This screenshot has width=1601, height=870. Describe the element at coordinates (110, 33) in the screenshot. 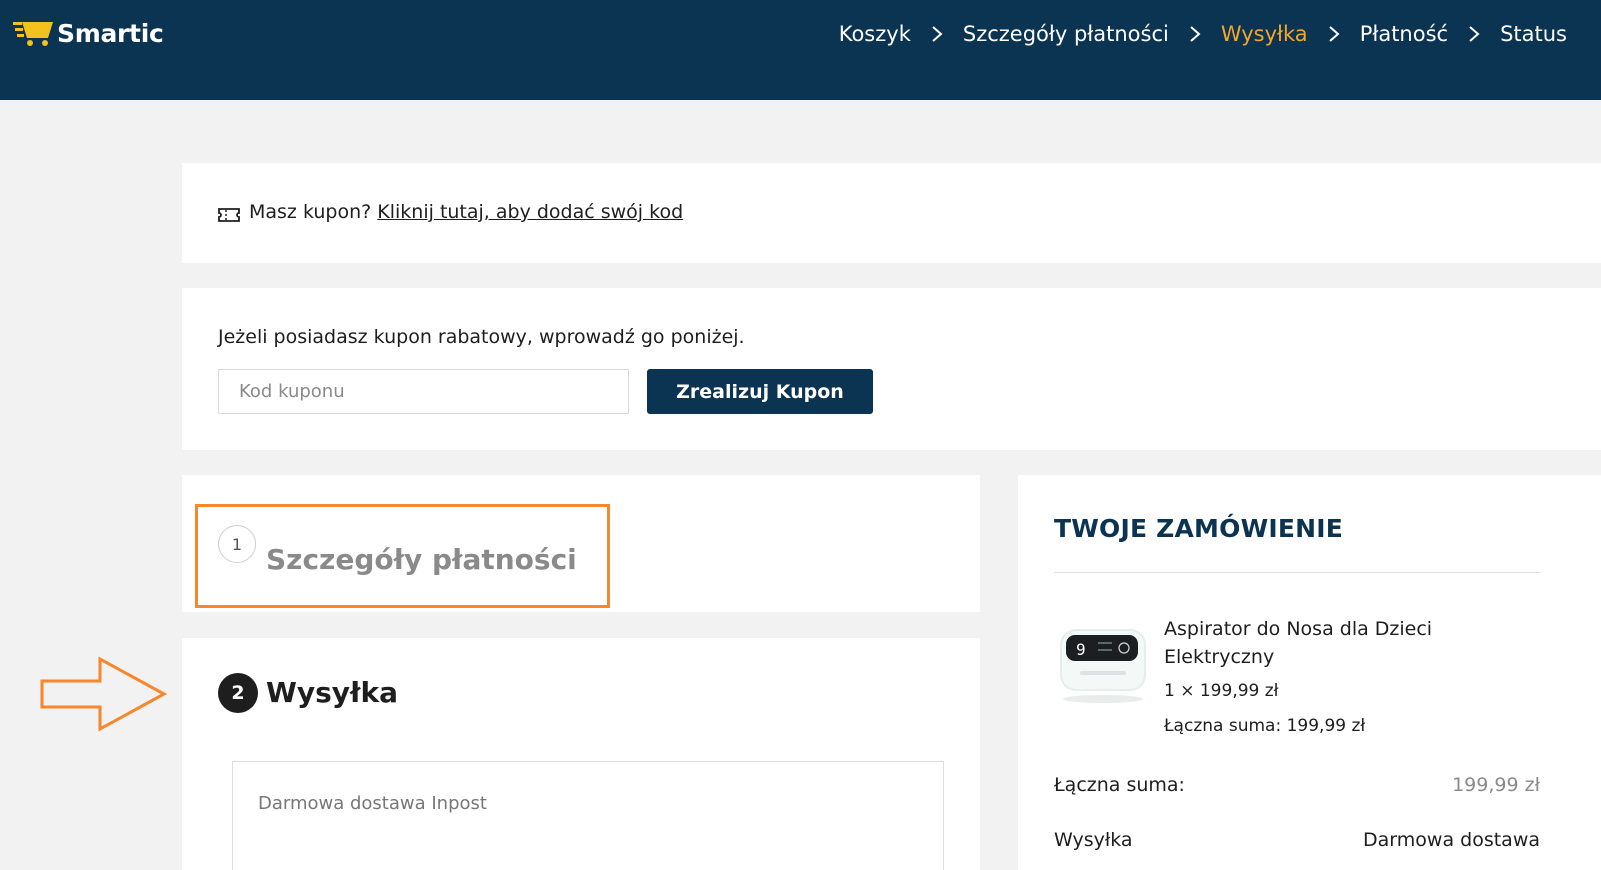

I see `brand-name: Smartic` at that location.